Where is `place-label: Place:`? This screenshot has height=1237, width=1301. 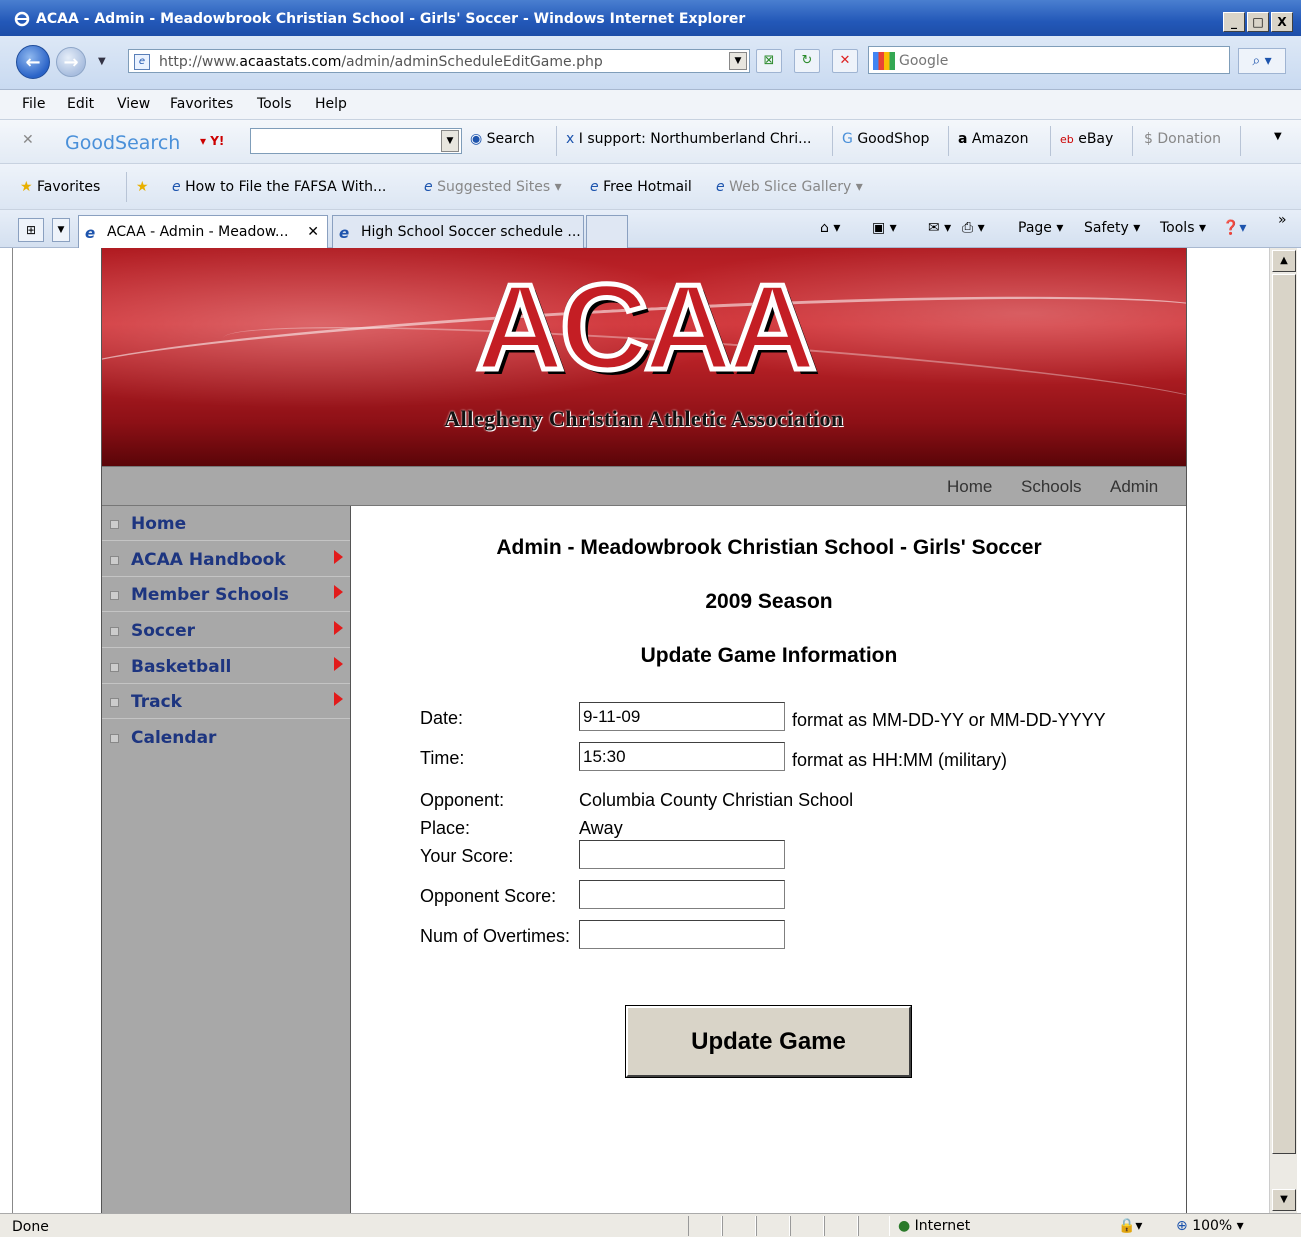 place-label: Place: is located at coordinates (445, 828).